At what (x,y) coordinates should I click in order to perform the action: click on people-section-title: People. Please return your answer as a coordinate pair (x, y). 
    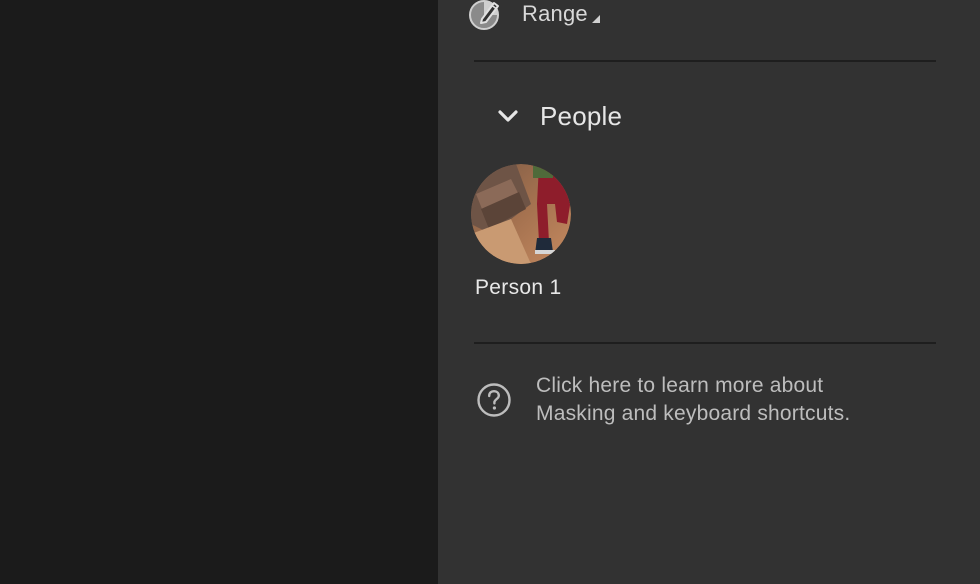
    Looking at the image, I should click on (581, 115).